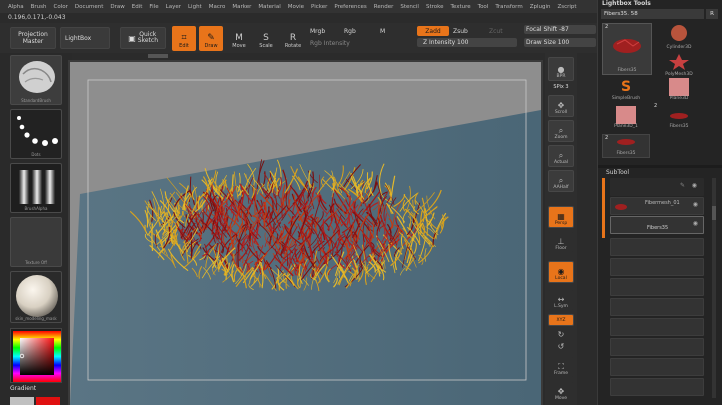 This screenshot has height=405, width=722. What do you see at coordinates (540, 7) in the screenshot?
I see `menu-zplugin: Zplugin` at bounding box center [540, 7].